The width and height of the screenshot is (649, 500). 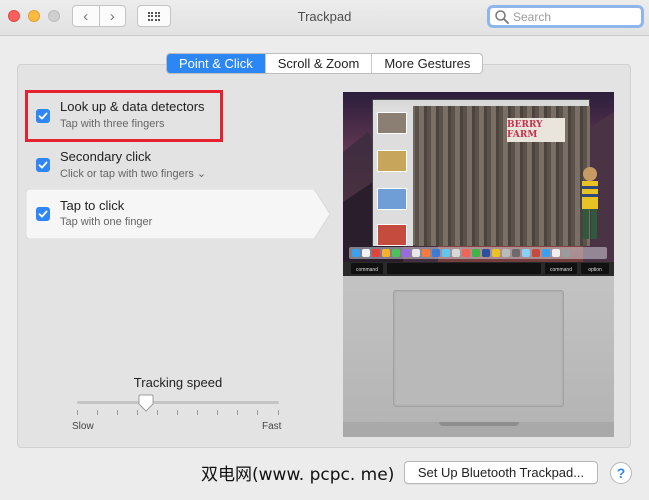 I want to click on help-button: ?, so click(x=621, y=473).